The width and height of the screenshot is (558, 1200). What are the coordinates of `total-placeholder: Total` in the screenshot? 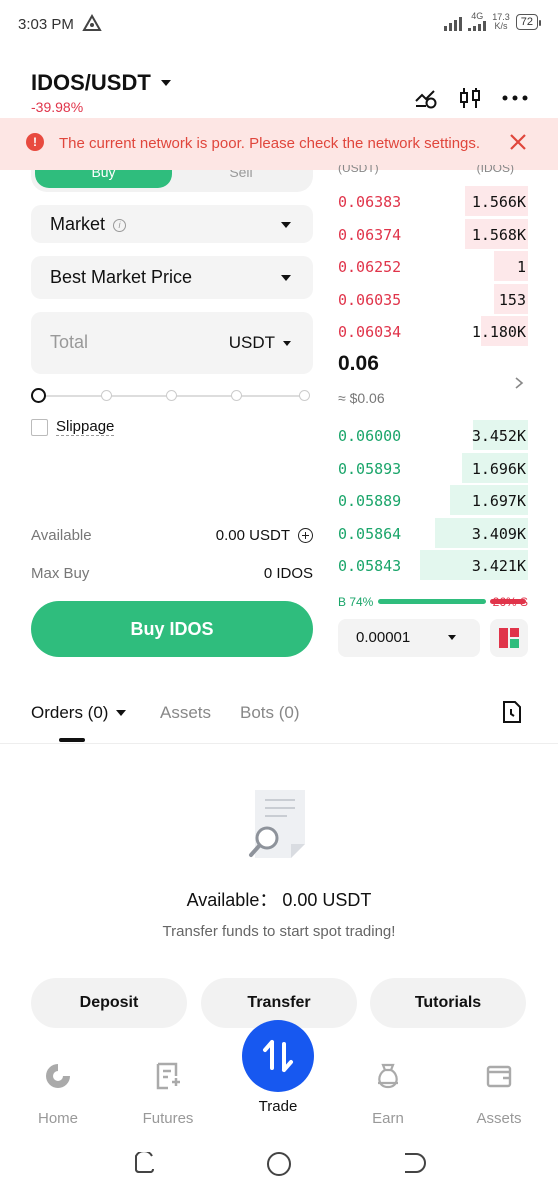 It's located at (69, 342).